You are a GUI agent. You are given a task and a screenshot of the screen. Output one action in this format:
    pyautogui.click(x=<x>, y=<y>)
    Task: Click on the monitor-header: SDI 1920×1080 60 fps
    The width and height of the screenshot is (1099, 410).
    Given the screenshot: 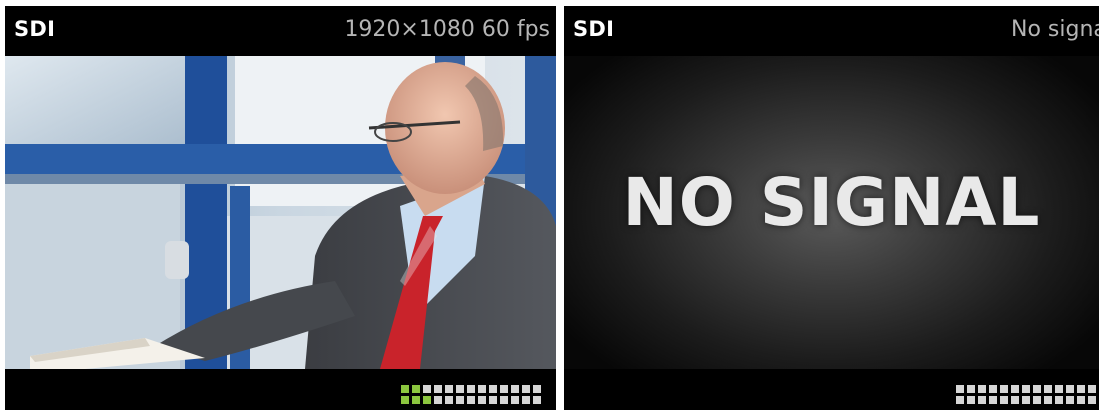 What is the action you would take?
    pyautogui.click(x=280, y=30)
    